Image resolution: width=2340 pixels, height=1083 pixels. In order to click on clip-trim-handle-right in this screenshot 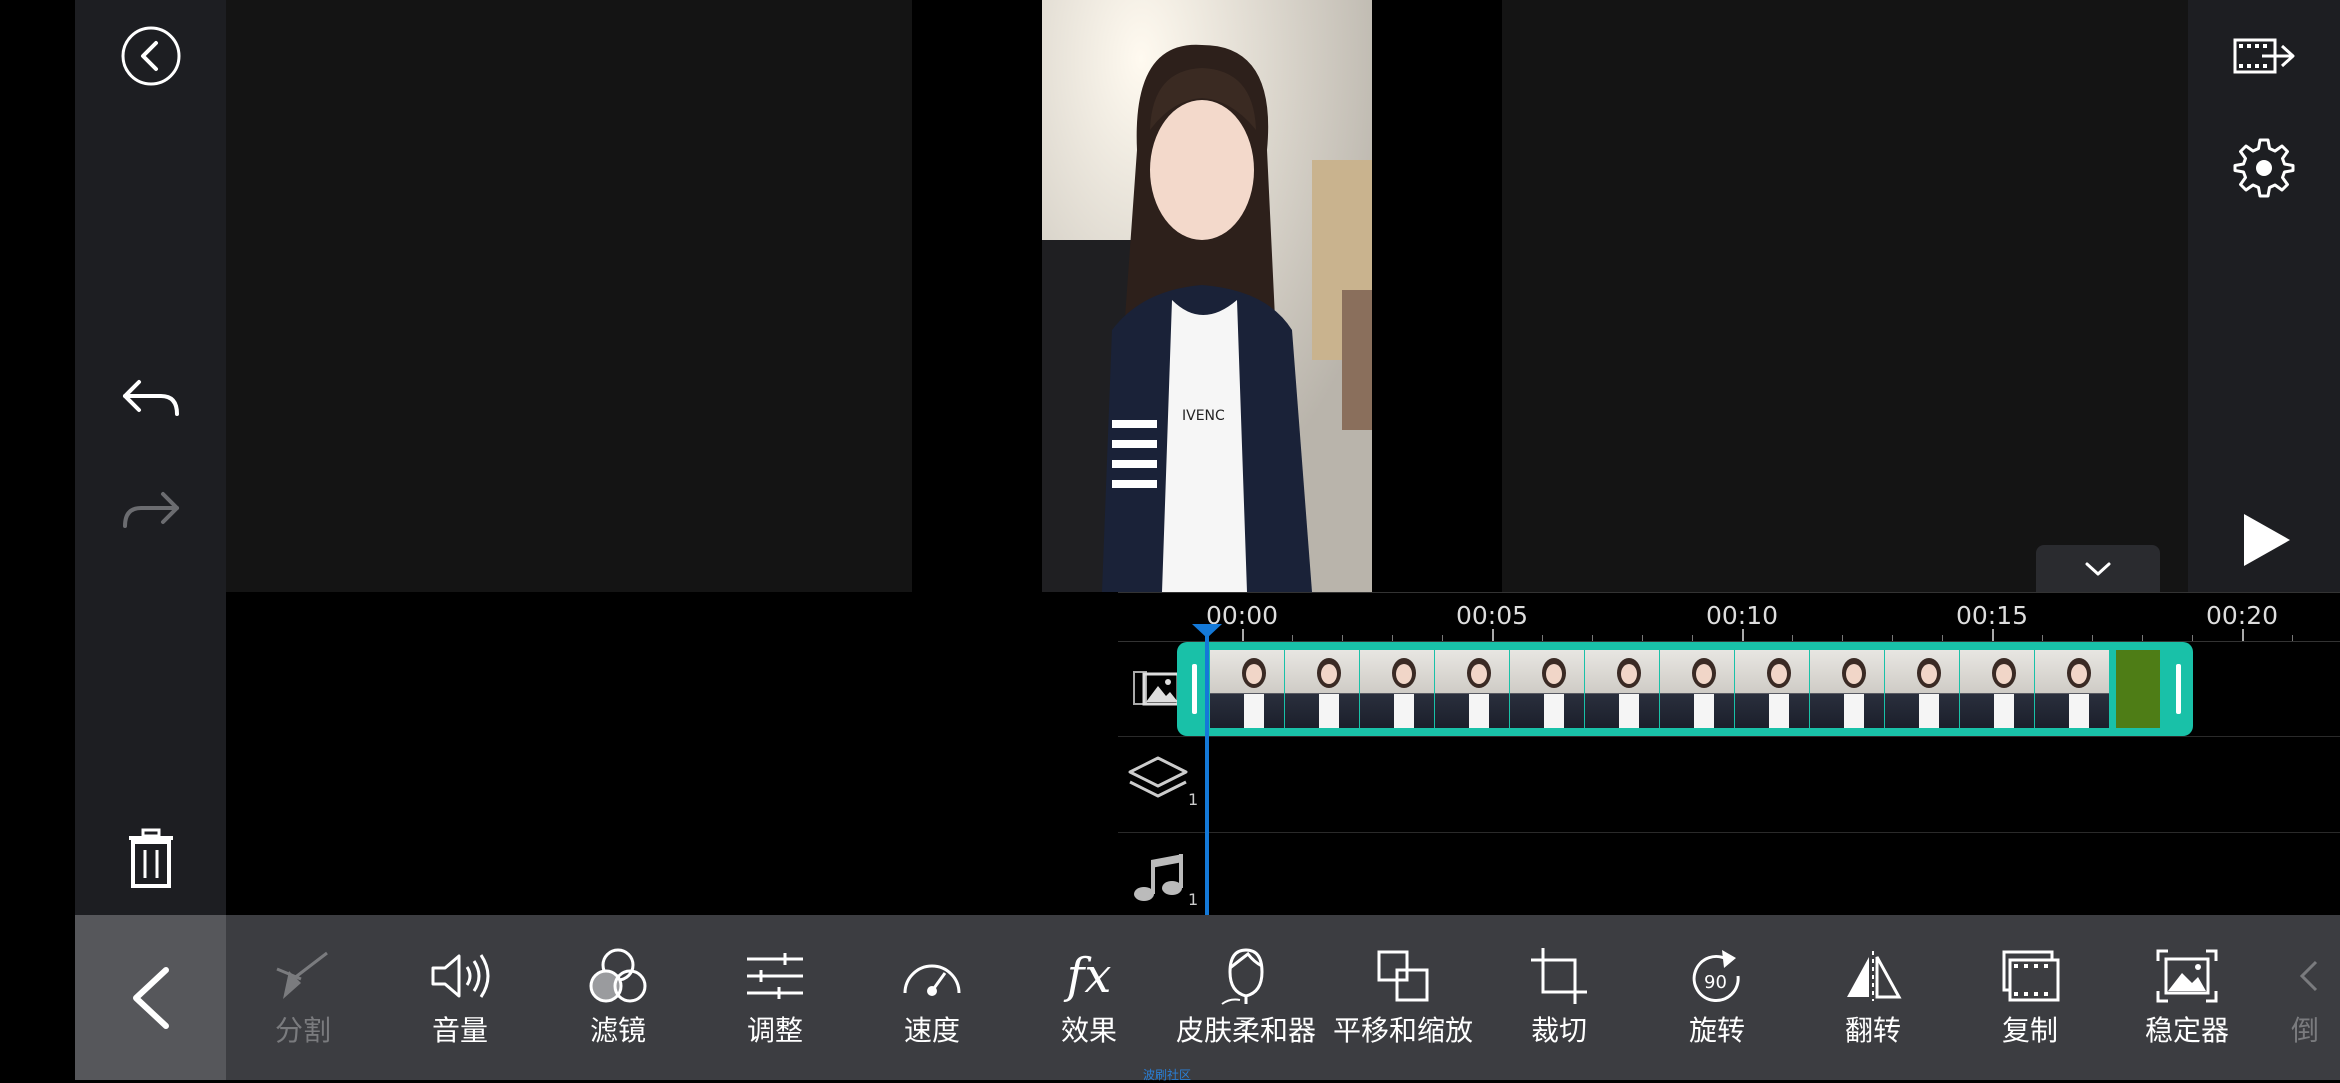, I will do `click(2178, 689)`.